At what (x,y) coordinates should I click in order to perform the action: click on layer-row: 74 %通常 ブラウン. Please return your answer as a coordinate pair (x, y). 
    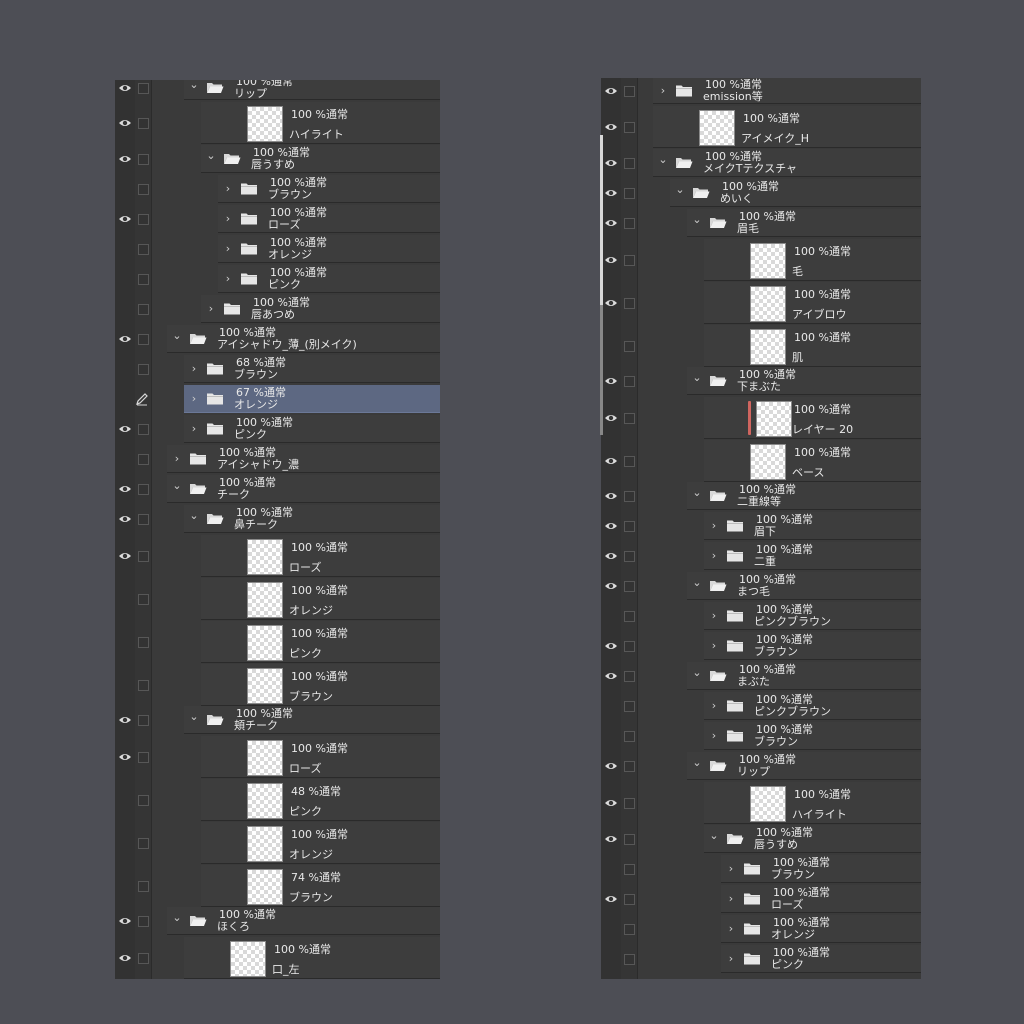
    Looking at the image, I should click on (277, 886).